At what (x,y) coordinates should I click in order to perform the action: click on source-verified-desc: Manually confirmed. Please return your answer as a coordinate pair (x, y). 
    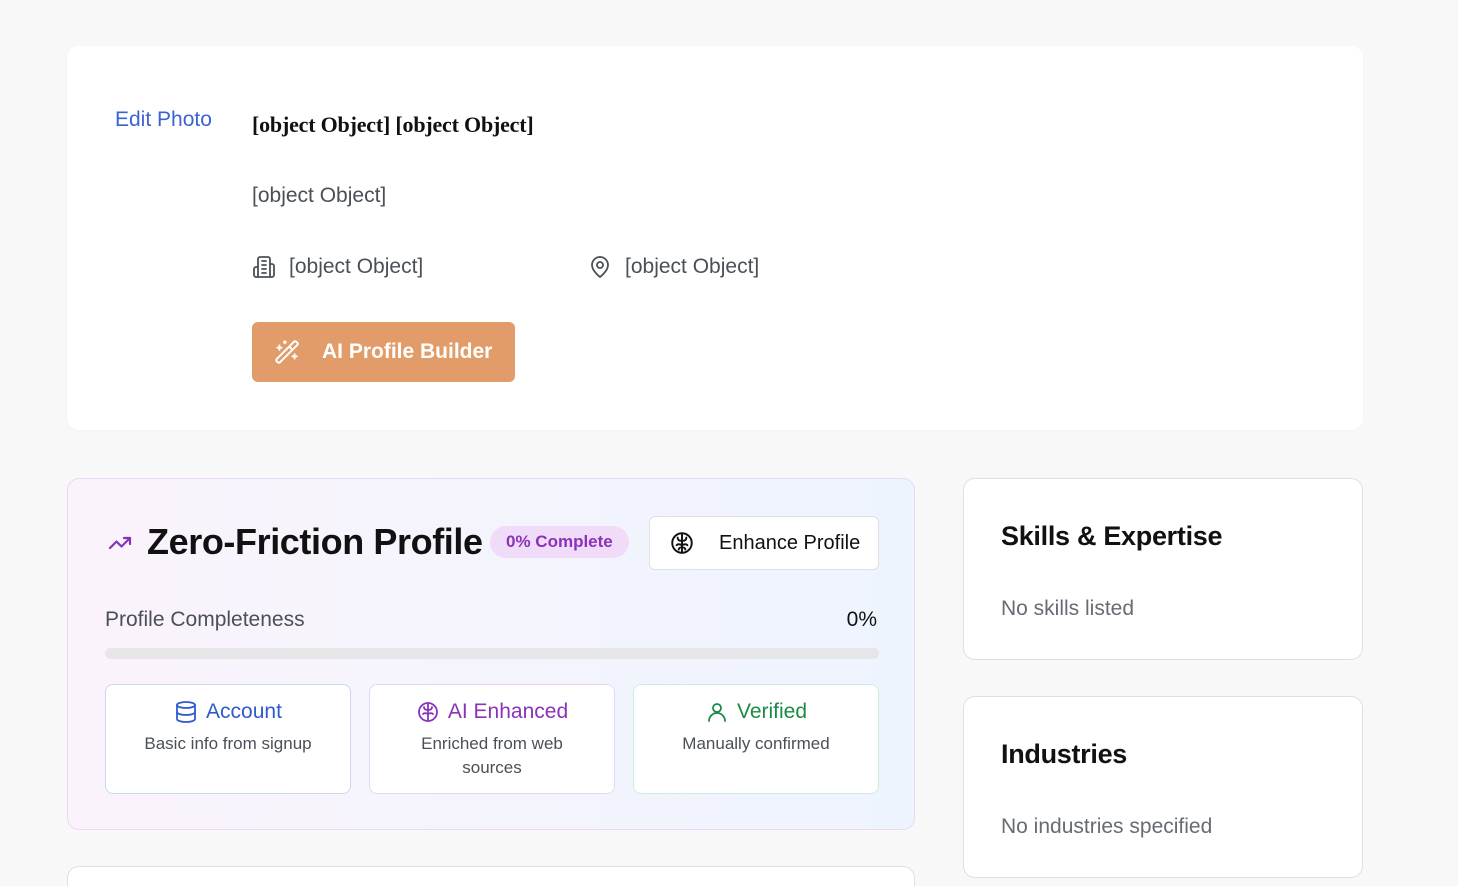
    Looking at the image, I should click on (756, 743).